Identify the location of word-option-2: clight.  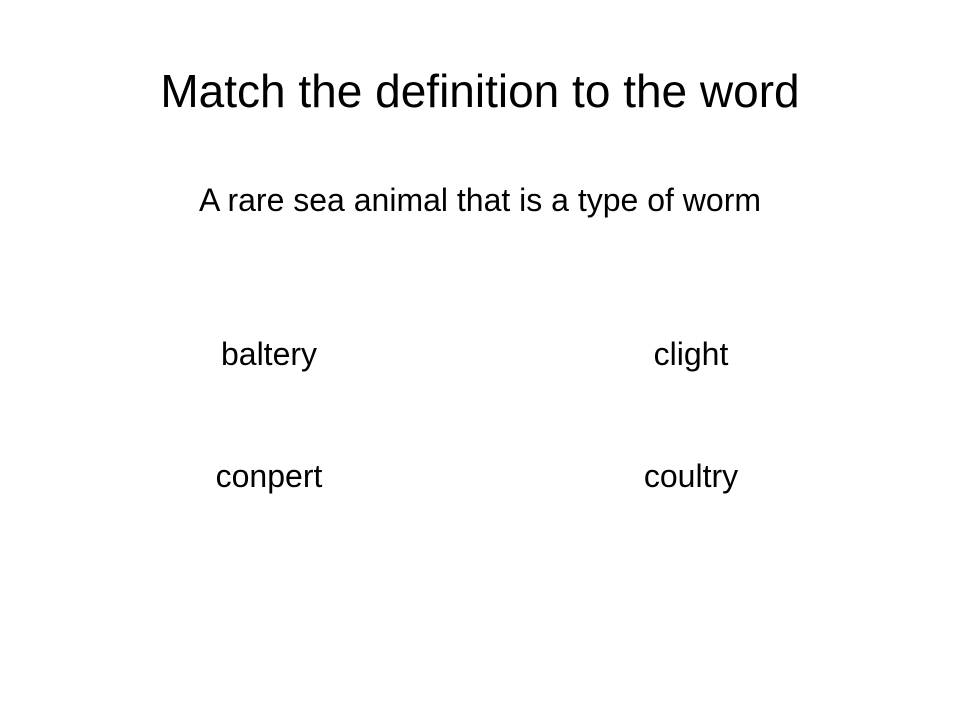
(691, 354).